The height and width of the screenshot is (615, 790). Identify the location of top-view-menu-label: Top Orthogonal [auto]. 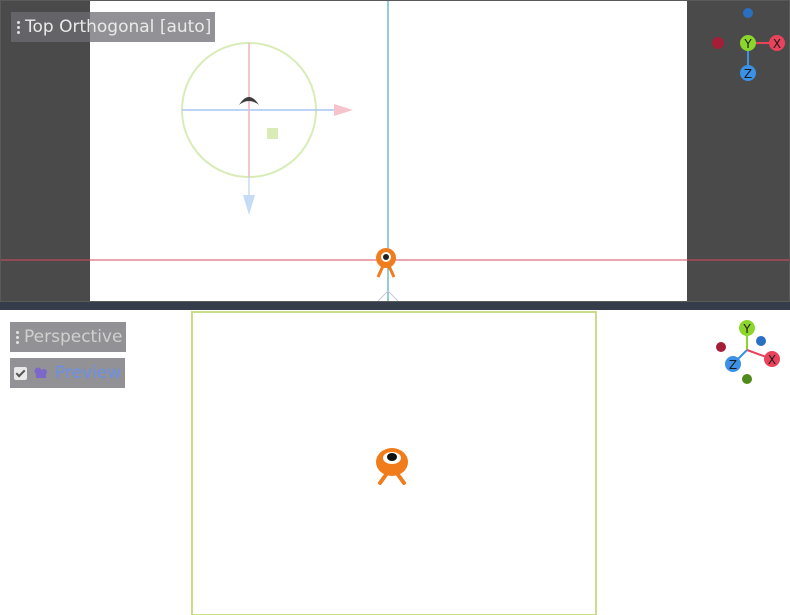
(118, 27).